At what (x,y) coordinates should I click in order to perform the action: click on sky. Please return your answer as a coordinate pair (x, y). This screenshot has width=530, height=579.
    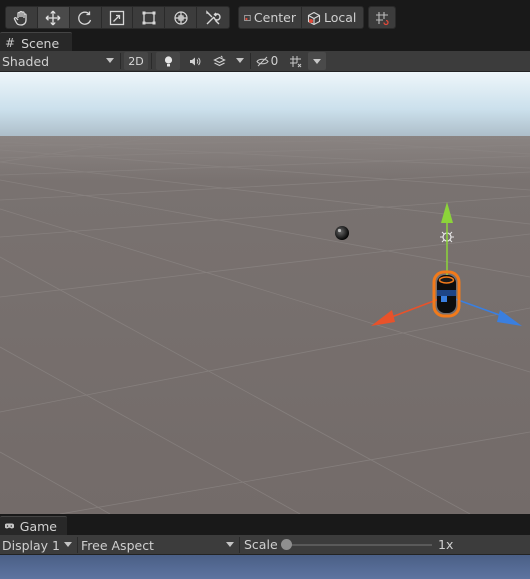
    Looking at the image, I should click on (265, 106).